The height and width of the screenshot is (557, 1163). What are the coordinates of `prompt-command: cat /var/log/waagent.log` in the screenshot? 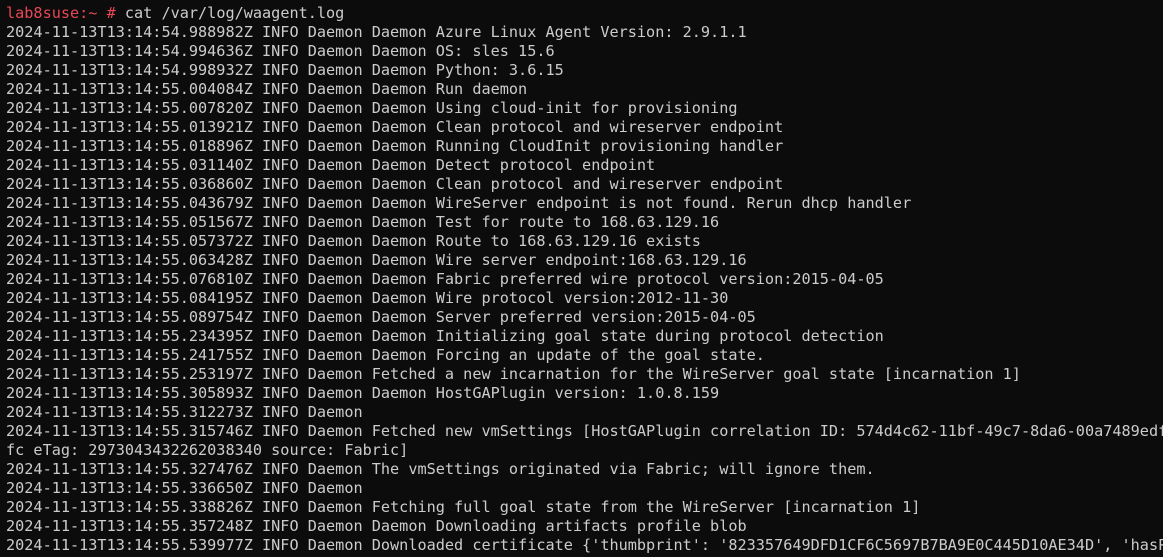 It's located at (230, 13).